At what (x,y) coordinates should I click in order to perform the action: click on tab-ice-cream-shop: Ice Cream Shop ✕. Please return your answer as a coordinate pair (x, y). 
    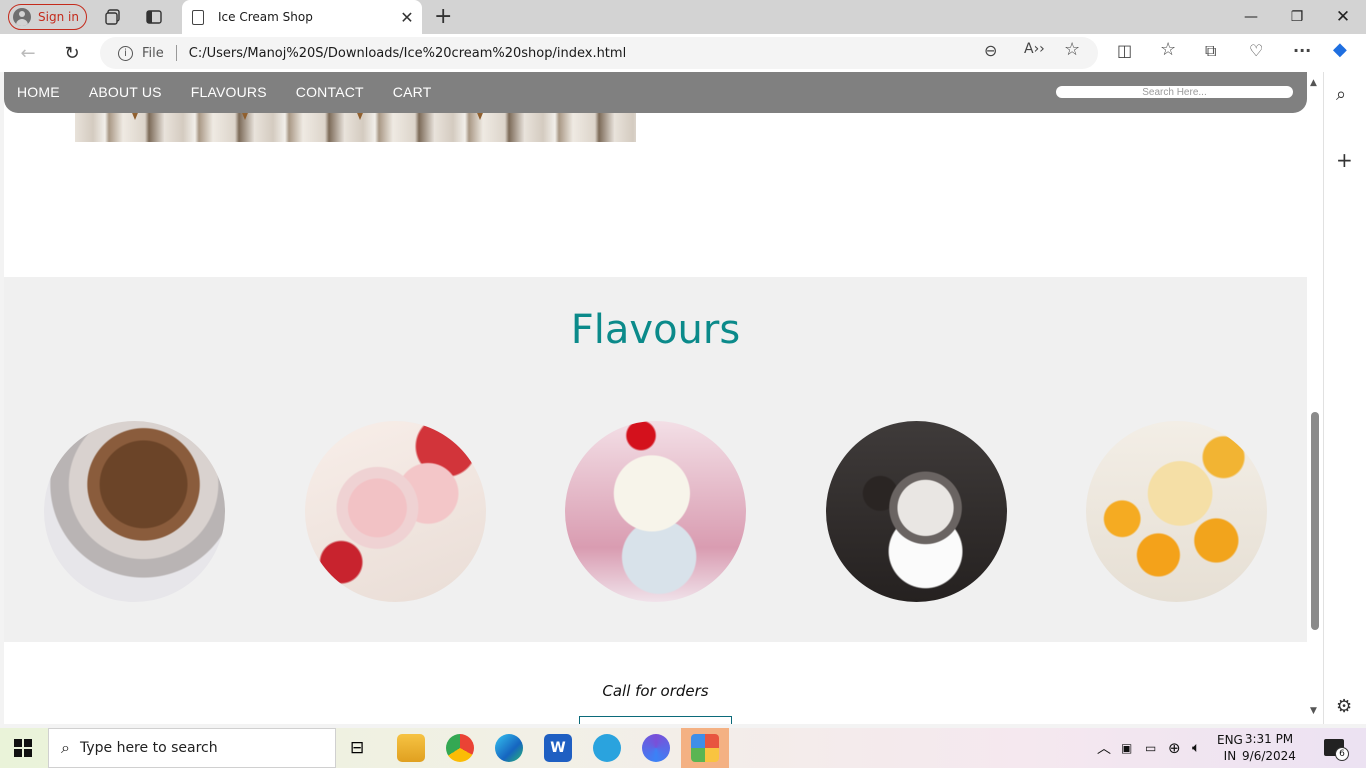
    Looking at the image, I should click on (302, 17).